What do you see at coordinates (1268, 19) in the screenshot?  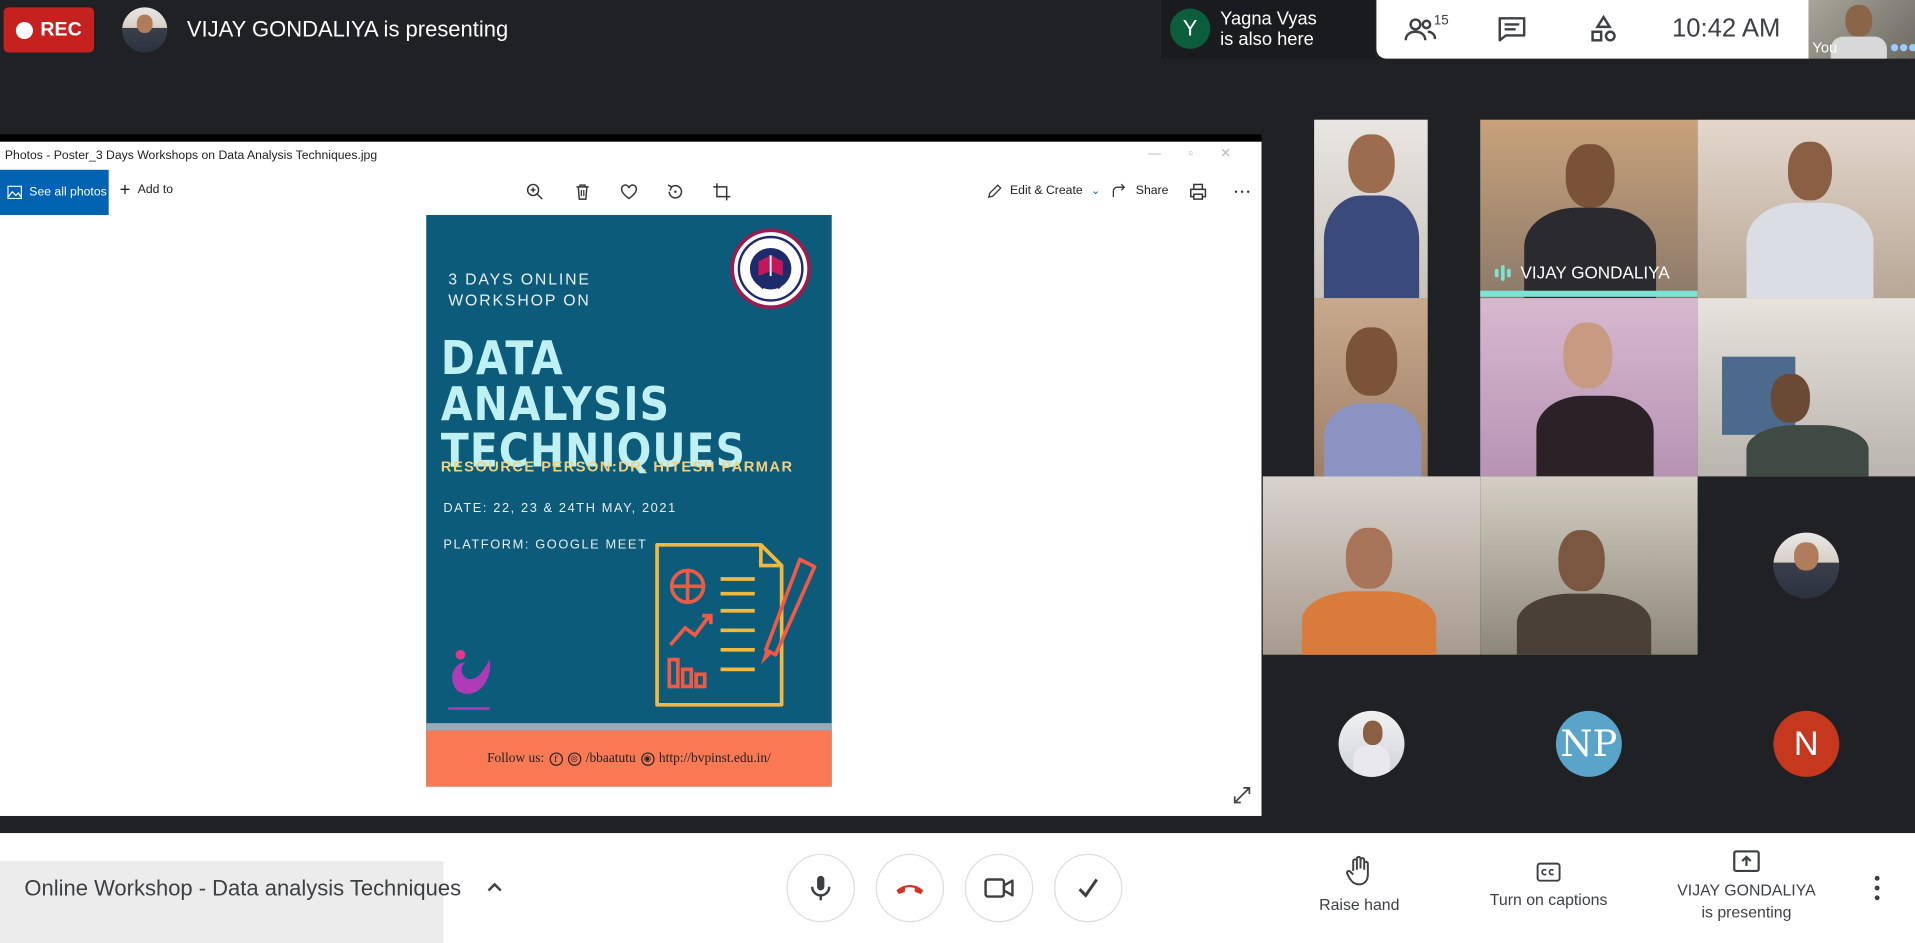 I see `also-here-name: Yagna Vyas` at bounding box center [1268, 19].